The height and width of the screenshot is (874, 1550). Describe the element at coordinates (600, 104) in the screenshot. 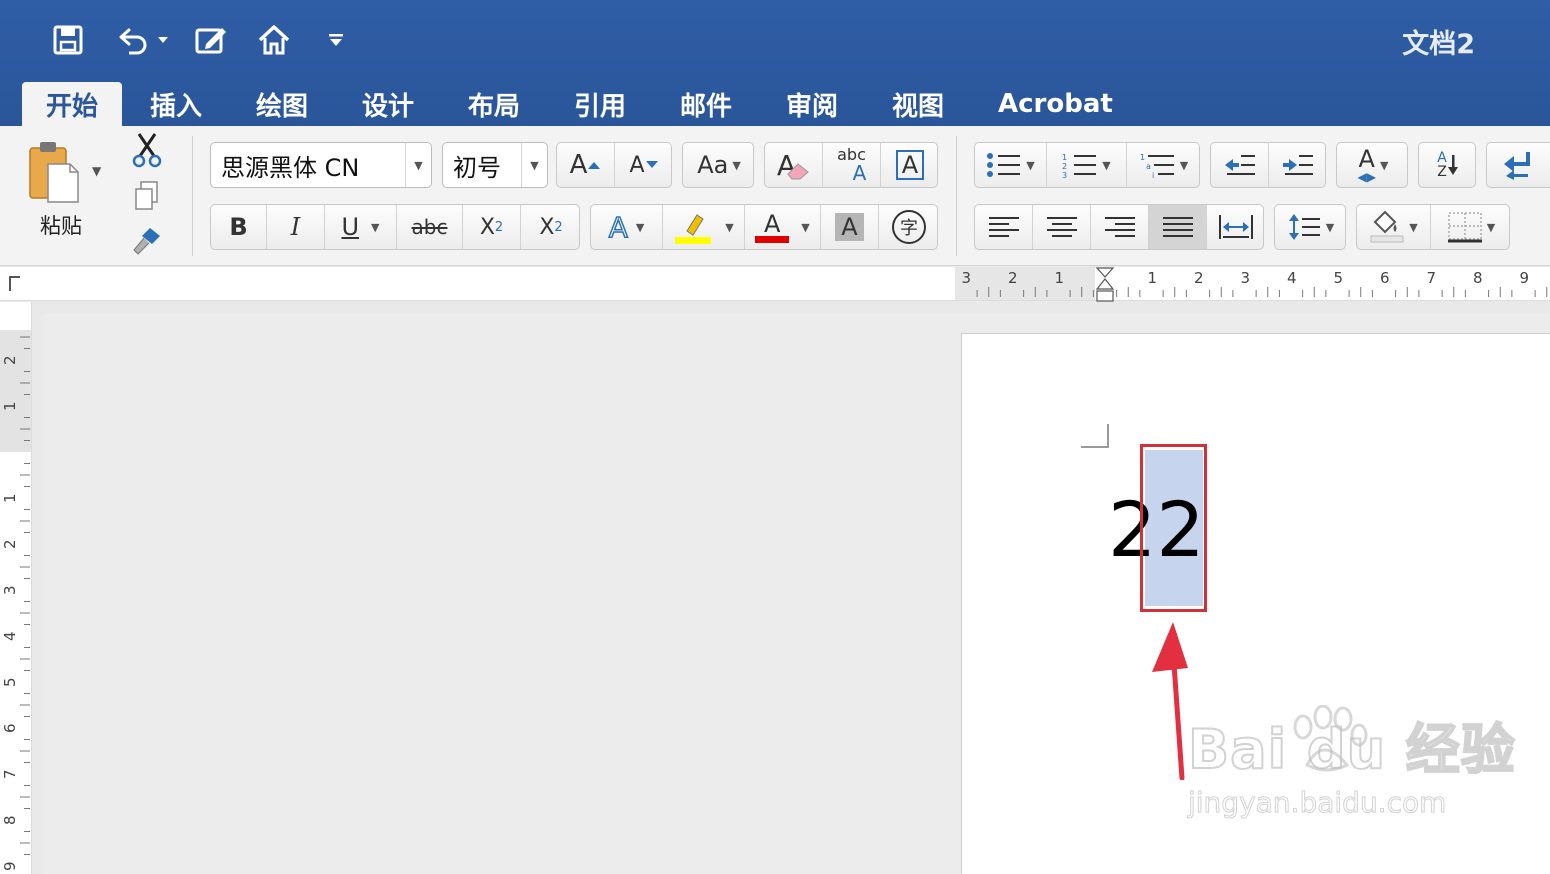

I see `tab-references: 引用` at that location.